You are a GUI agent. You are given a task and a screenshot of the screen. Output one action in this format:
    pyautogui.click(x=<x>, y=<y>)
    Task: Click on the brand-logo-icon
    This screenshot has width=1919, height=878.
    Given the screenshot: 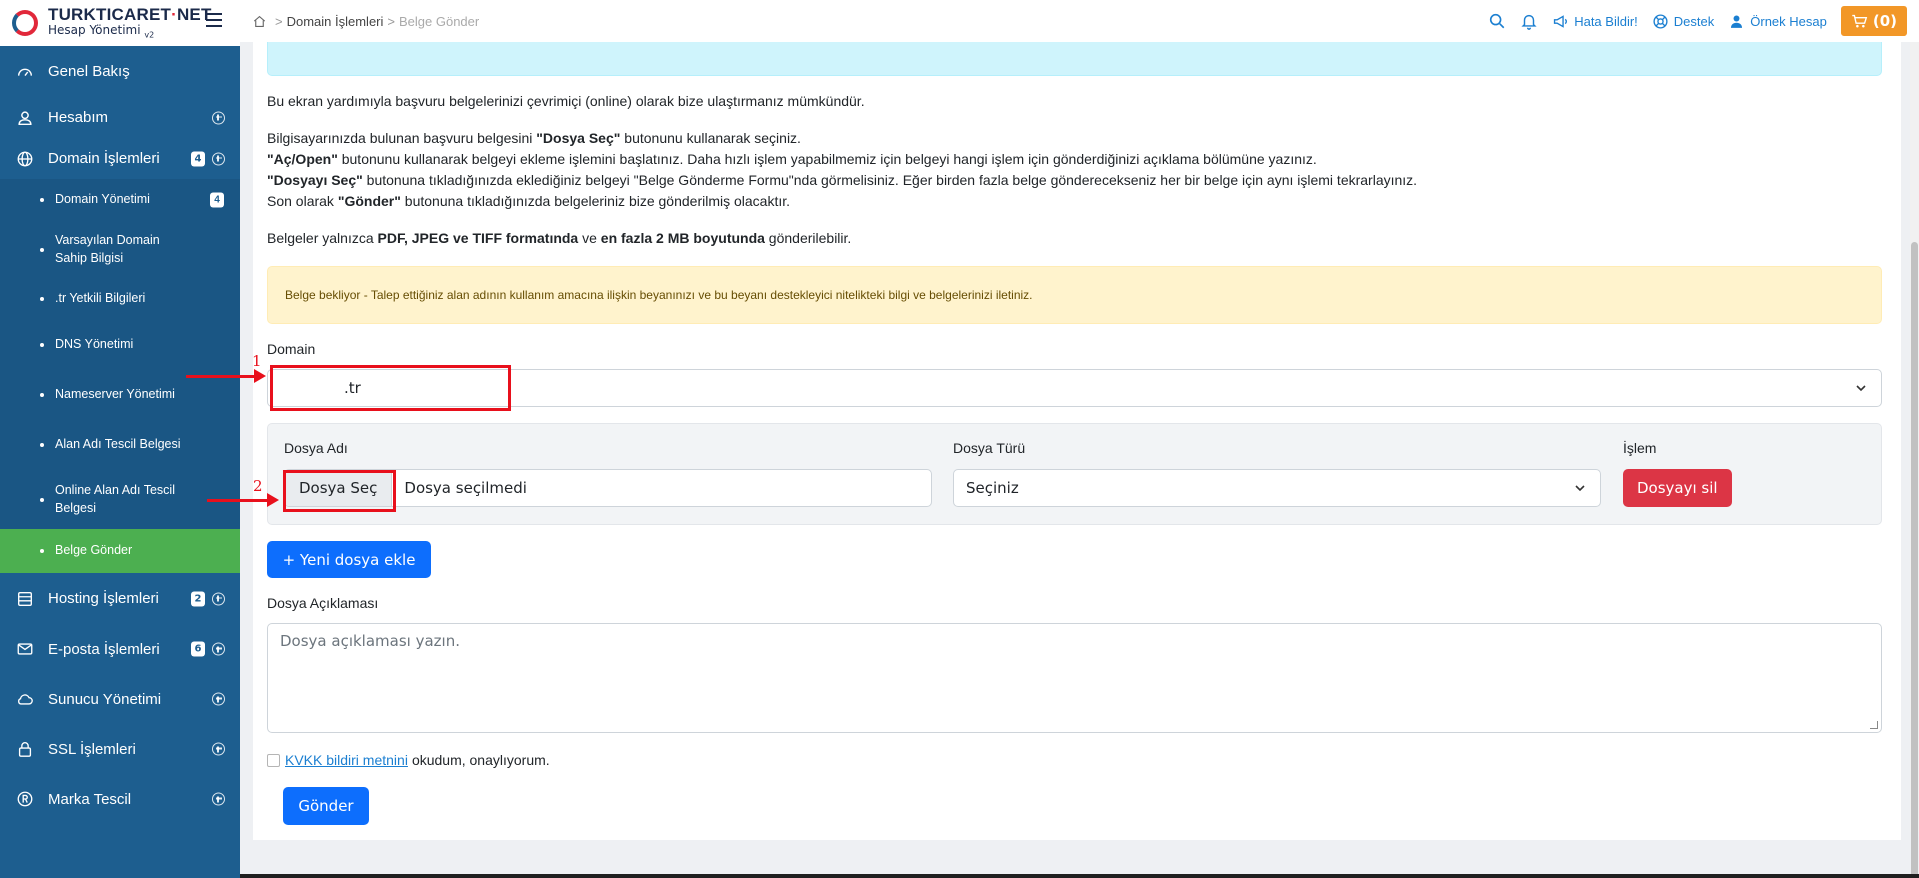 What is the action you would take?
    pyautogui.click(x=25, y=23)
    